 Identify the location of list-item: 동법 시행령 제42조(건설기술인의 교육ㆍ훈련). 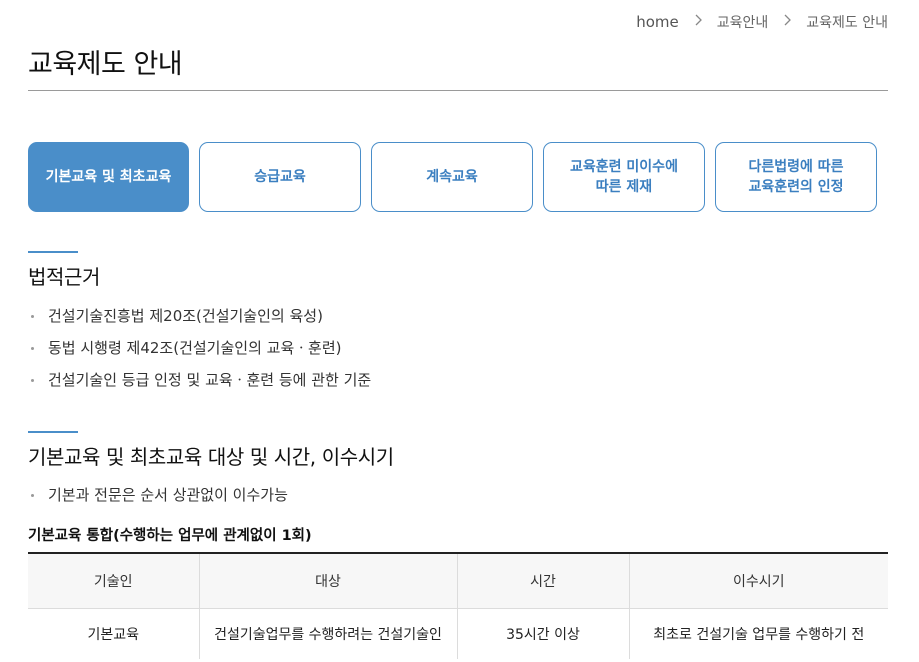
(201, 348).